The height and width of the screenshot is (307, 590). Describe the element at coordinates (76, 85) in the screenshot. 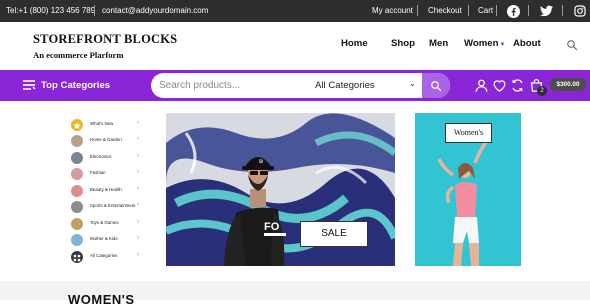

I see `top-categories-label: Top Categories` at that location.